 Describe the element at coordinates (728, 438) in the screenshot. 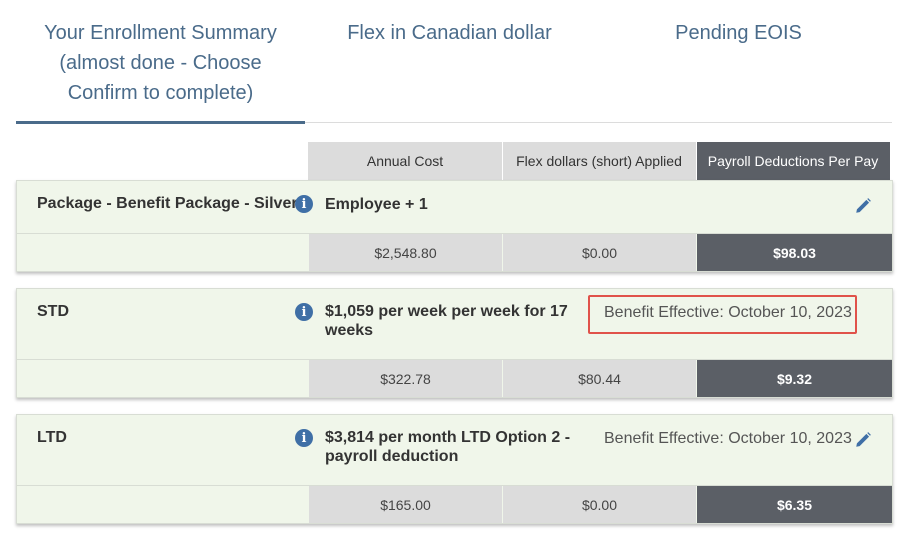

I see `benefit-effective-date: Benefit Effective: October 10, 2023` at that location.